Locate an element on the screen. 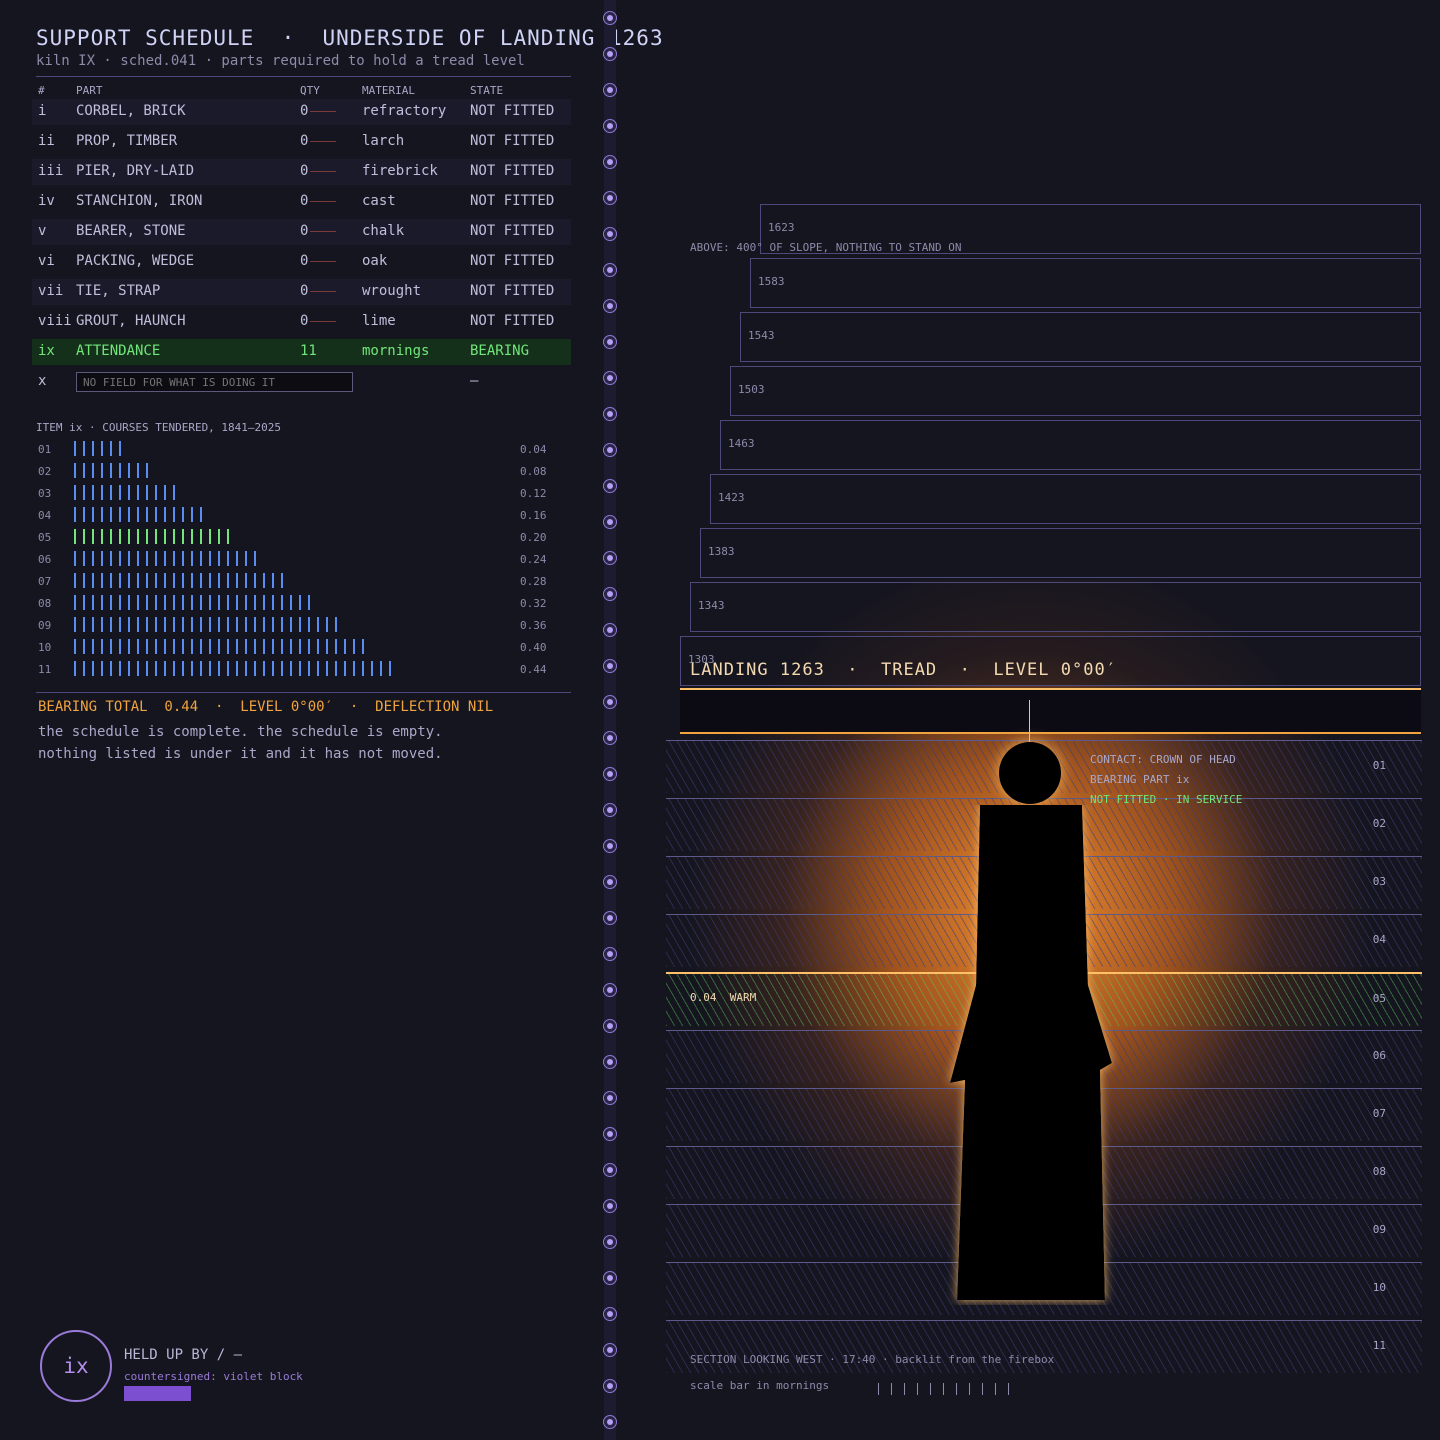 This screenshot has height=1440, width=1440. flight-level-label: 1463 is located at coordinates (741, 443).